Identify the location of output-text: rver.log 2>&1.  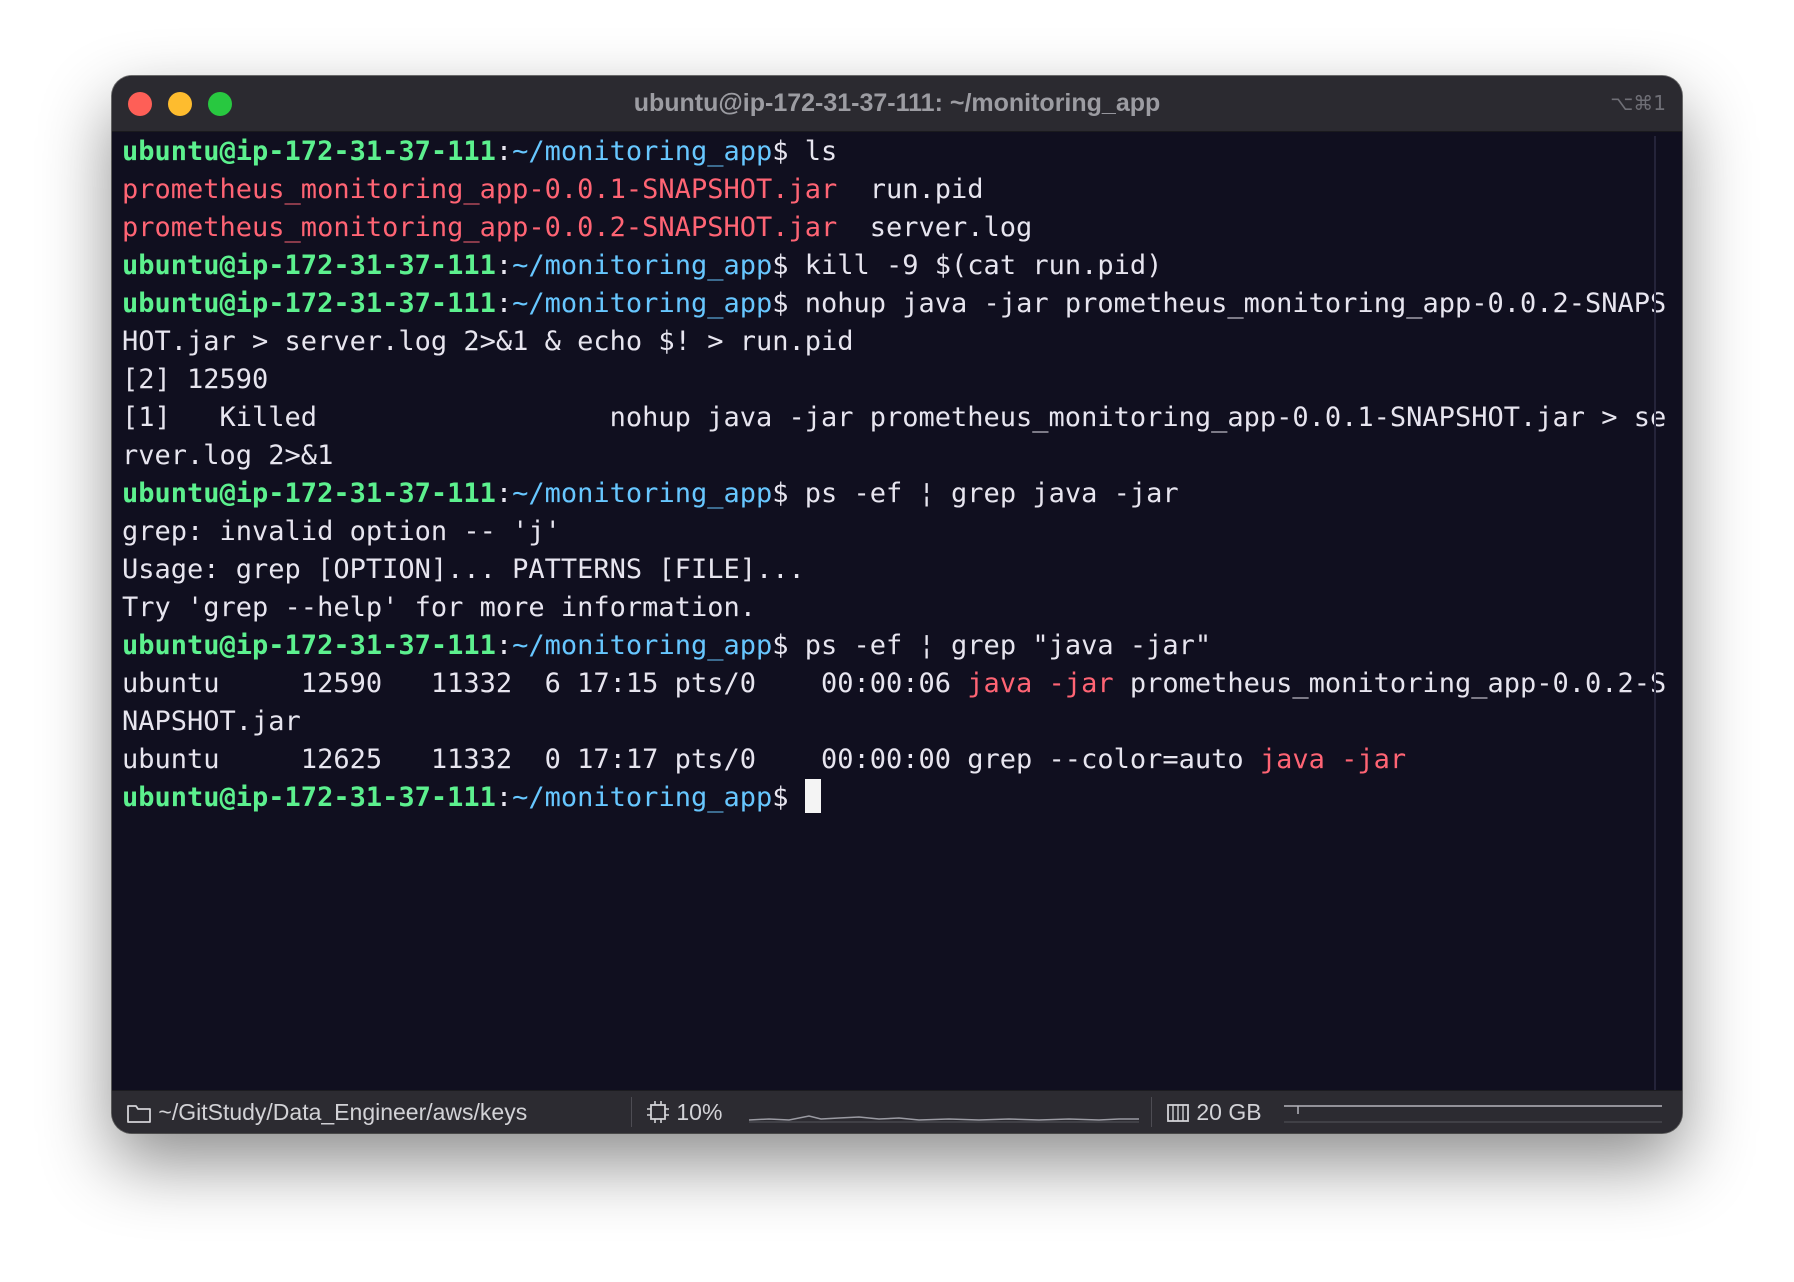
(228, 455).